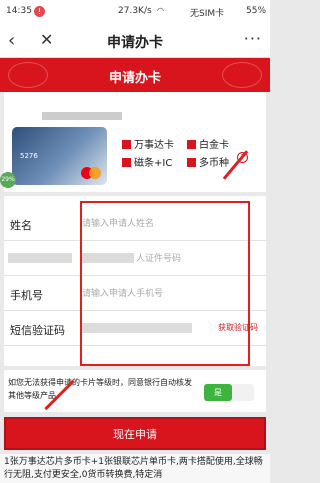 The width and height of the screenshot is (320, 483). What do you see at coordinates (91, 173) in the screenshot?
I see `mastercard-logo-icon` at bounding box center [91, 173].